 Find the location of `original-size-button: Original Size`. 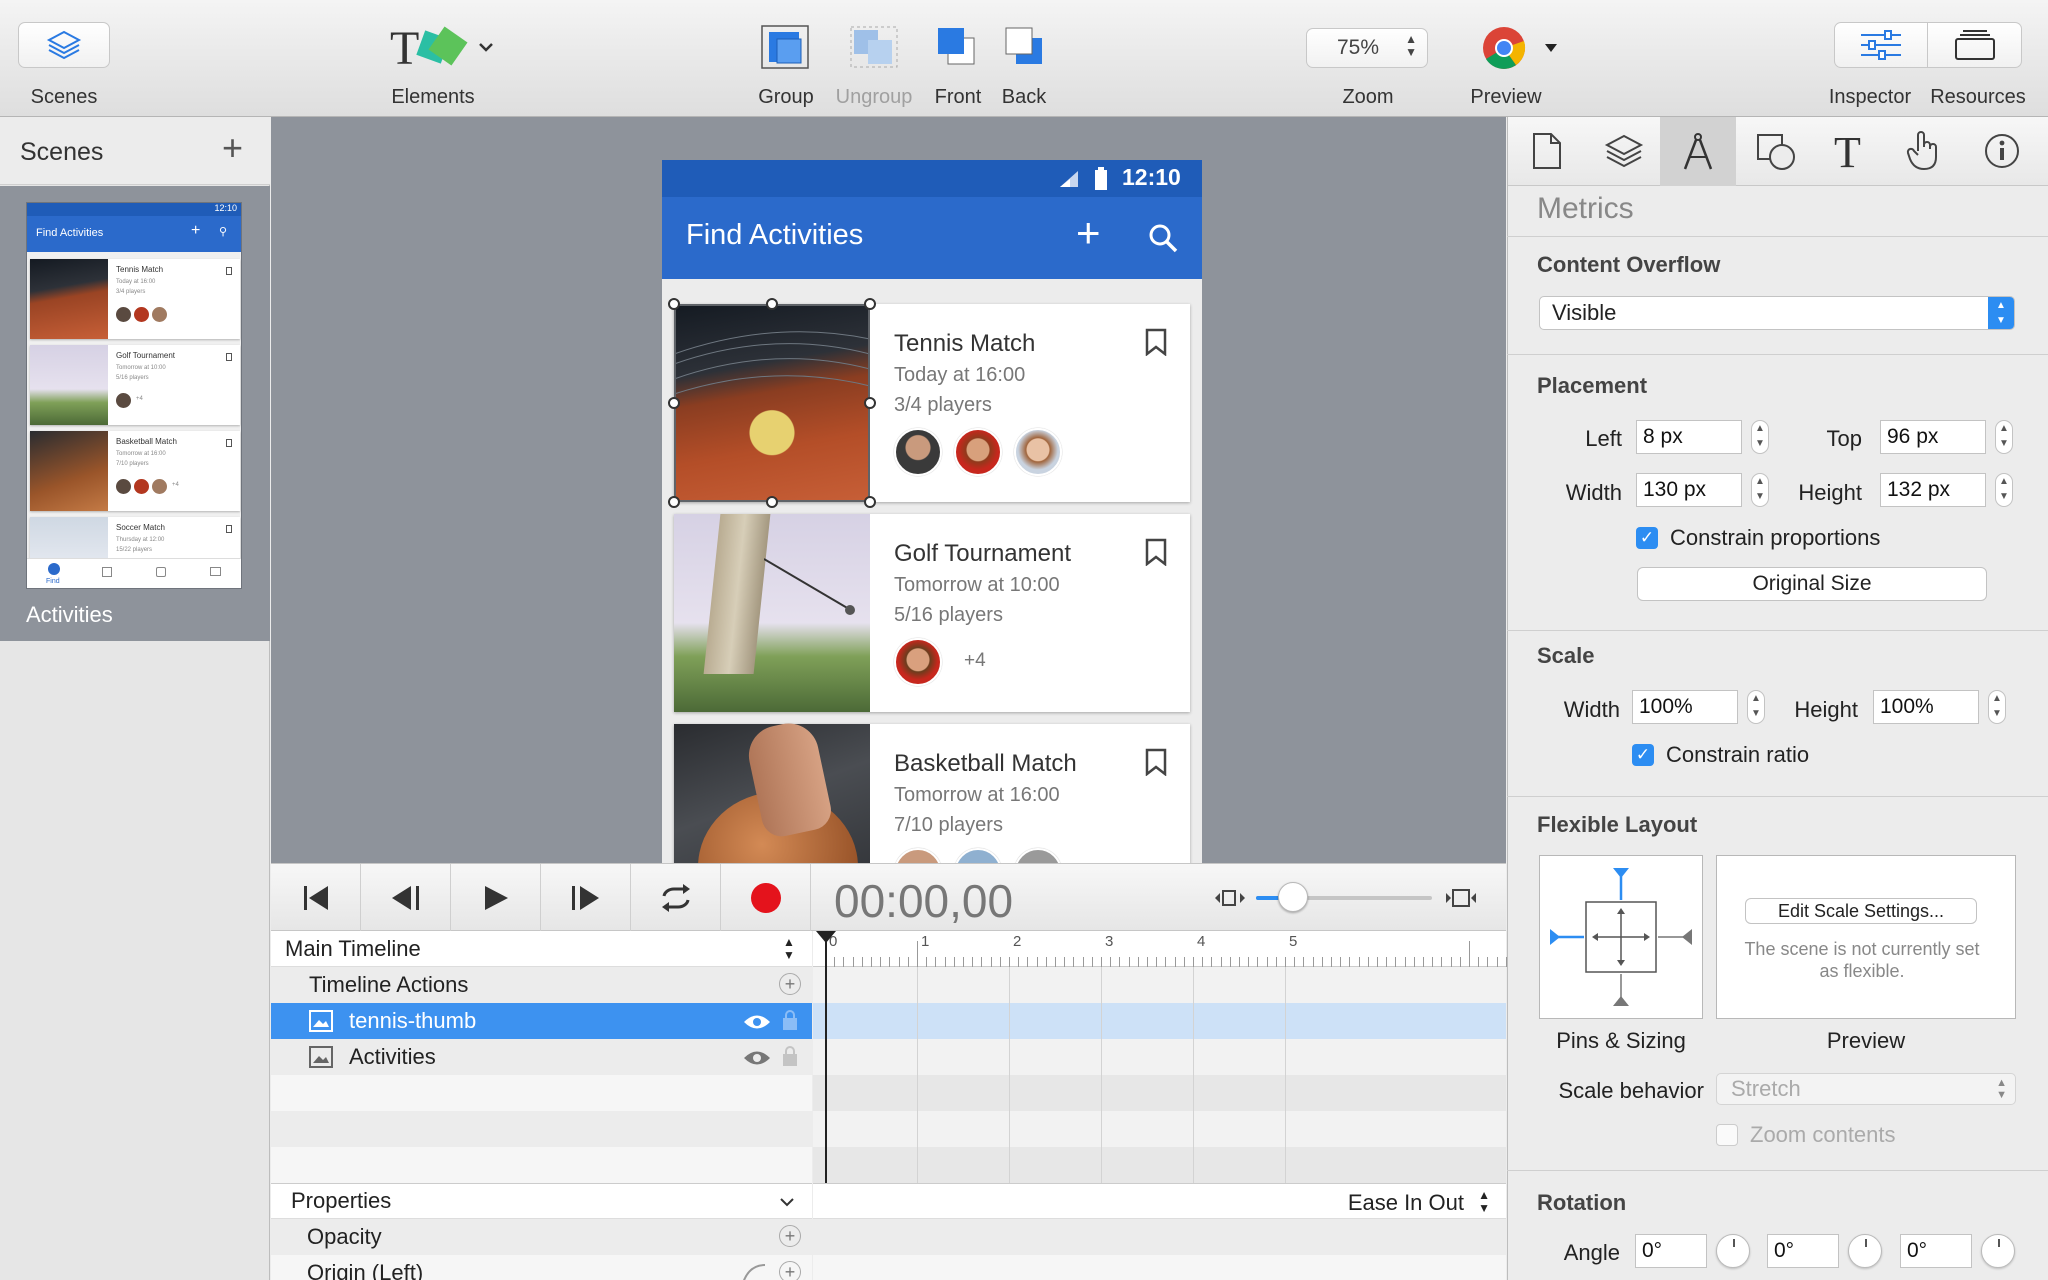

original-size-button: Original Size is located at coordinates (1812, 584).